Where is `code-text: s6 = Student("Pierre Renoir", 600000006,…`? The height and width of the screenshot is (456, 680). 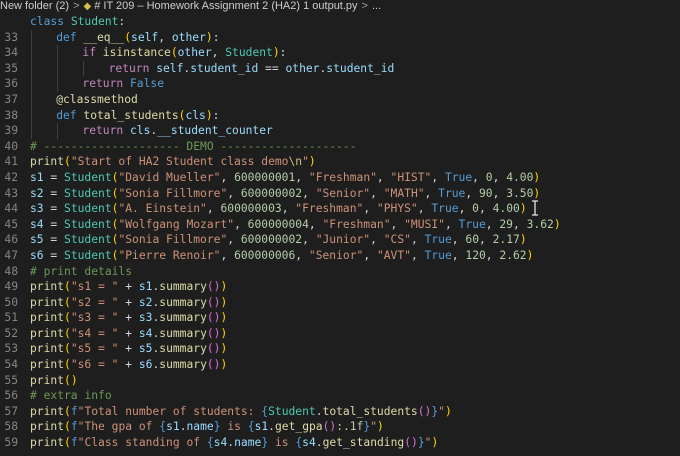 code-text: s6 = Student("Pierre Renoir", 600000006,… is located at coordinates (281, 256).